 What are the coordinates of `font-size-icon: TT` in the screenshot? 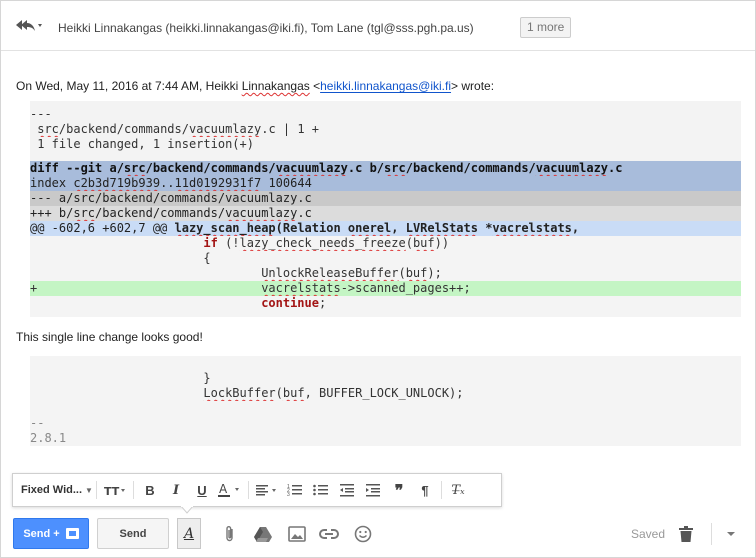 It's located at (115, 490).